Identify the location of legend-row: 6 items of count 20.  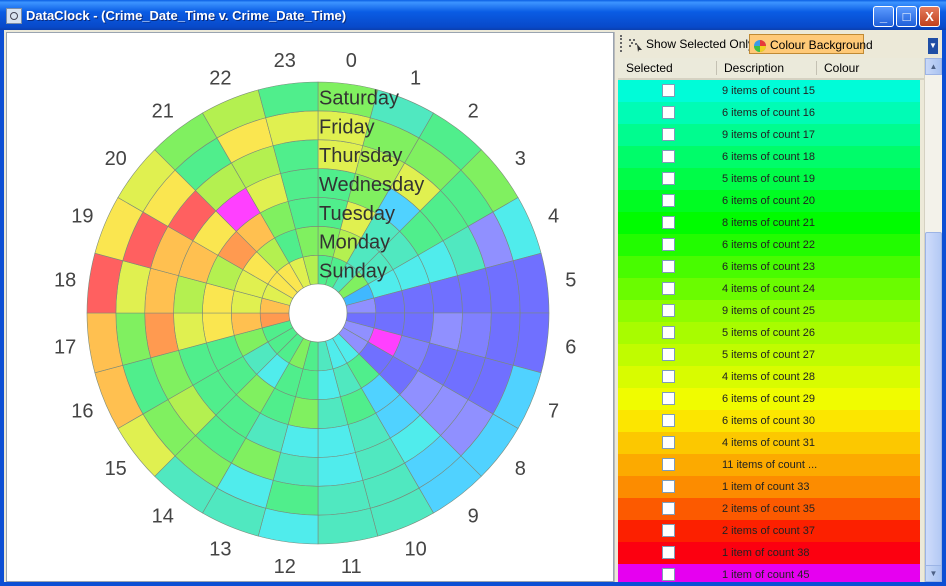
(769, 201).